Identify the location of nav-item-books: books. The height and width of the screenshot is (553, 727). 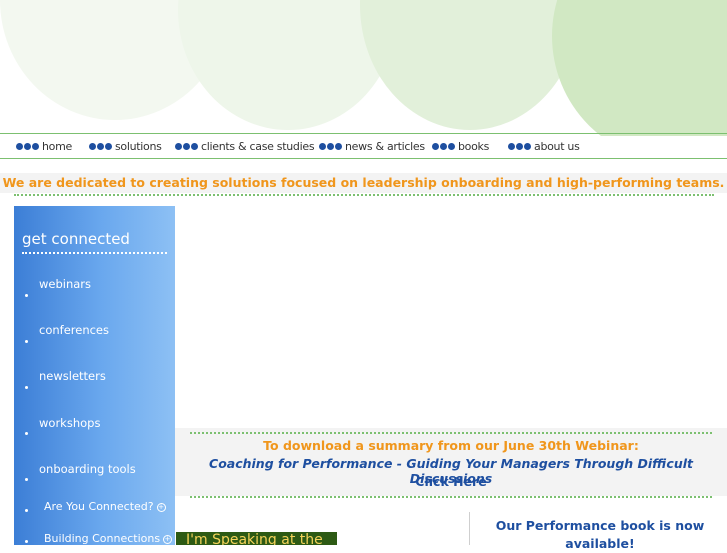
(460, 146).